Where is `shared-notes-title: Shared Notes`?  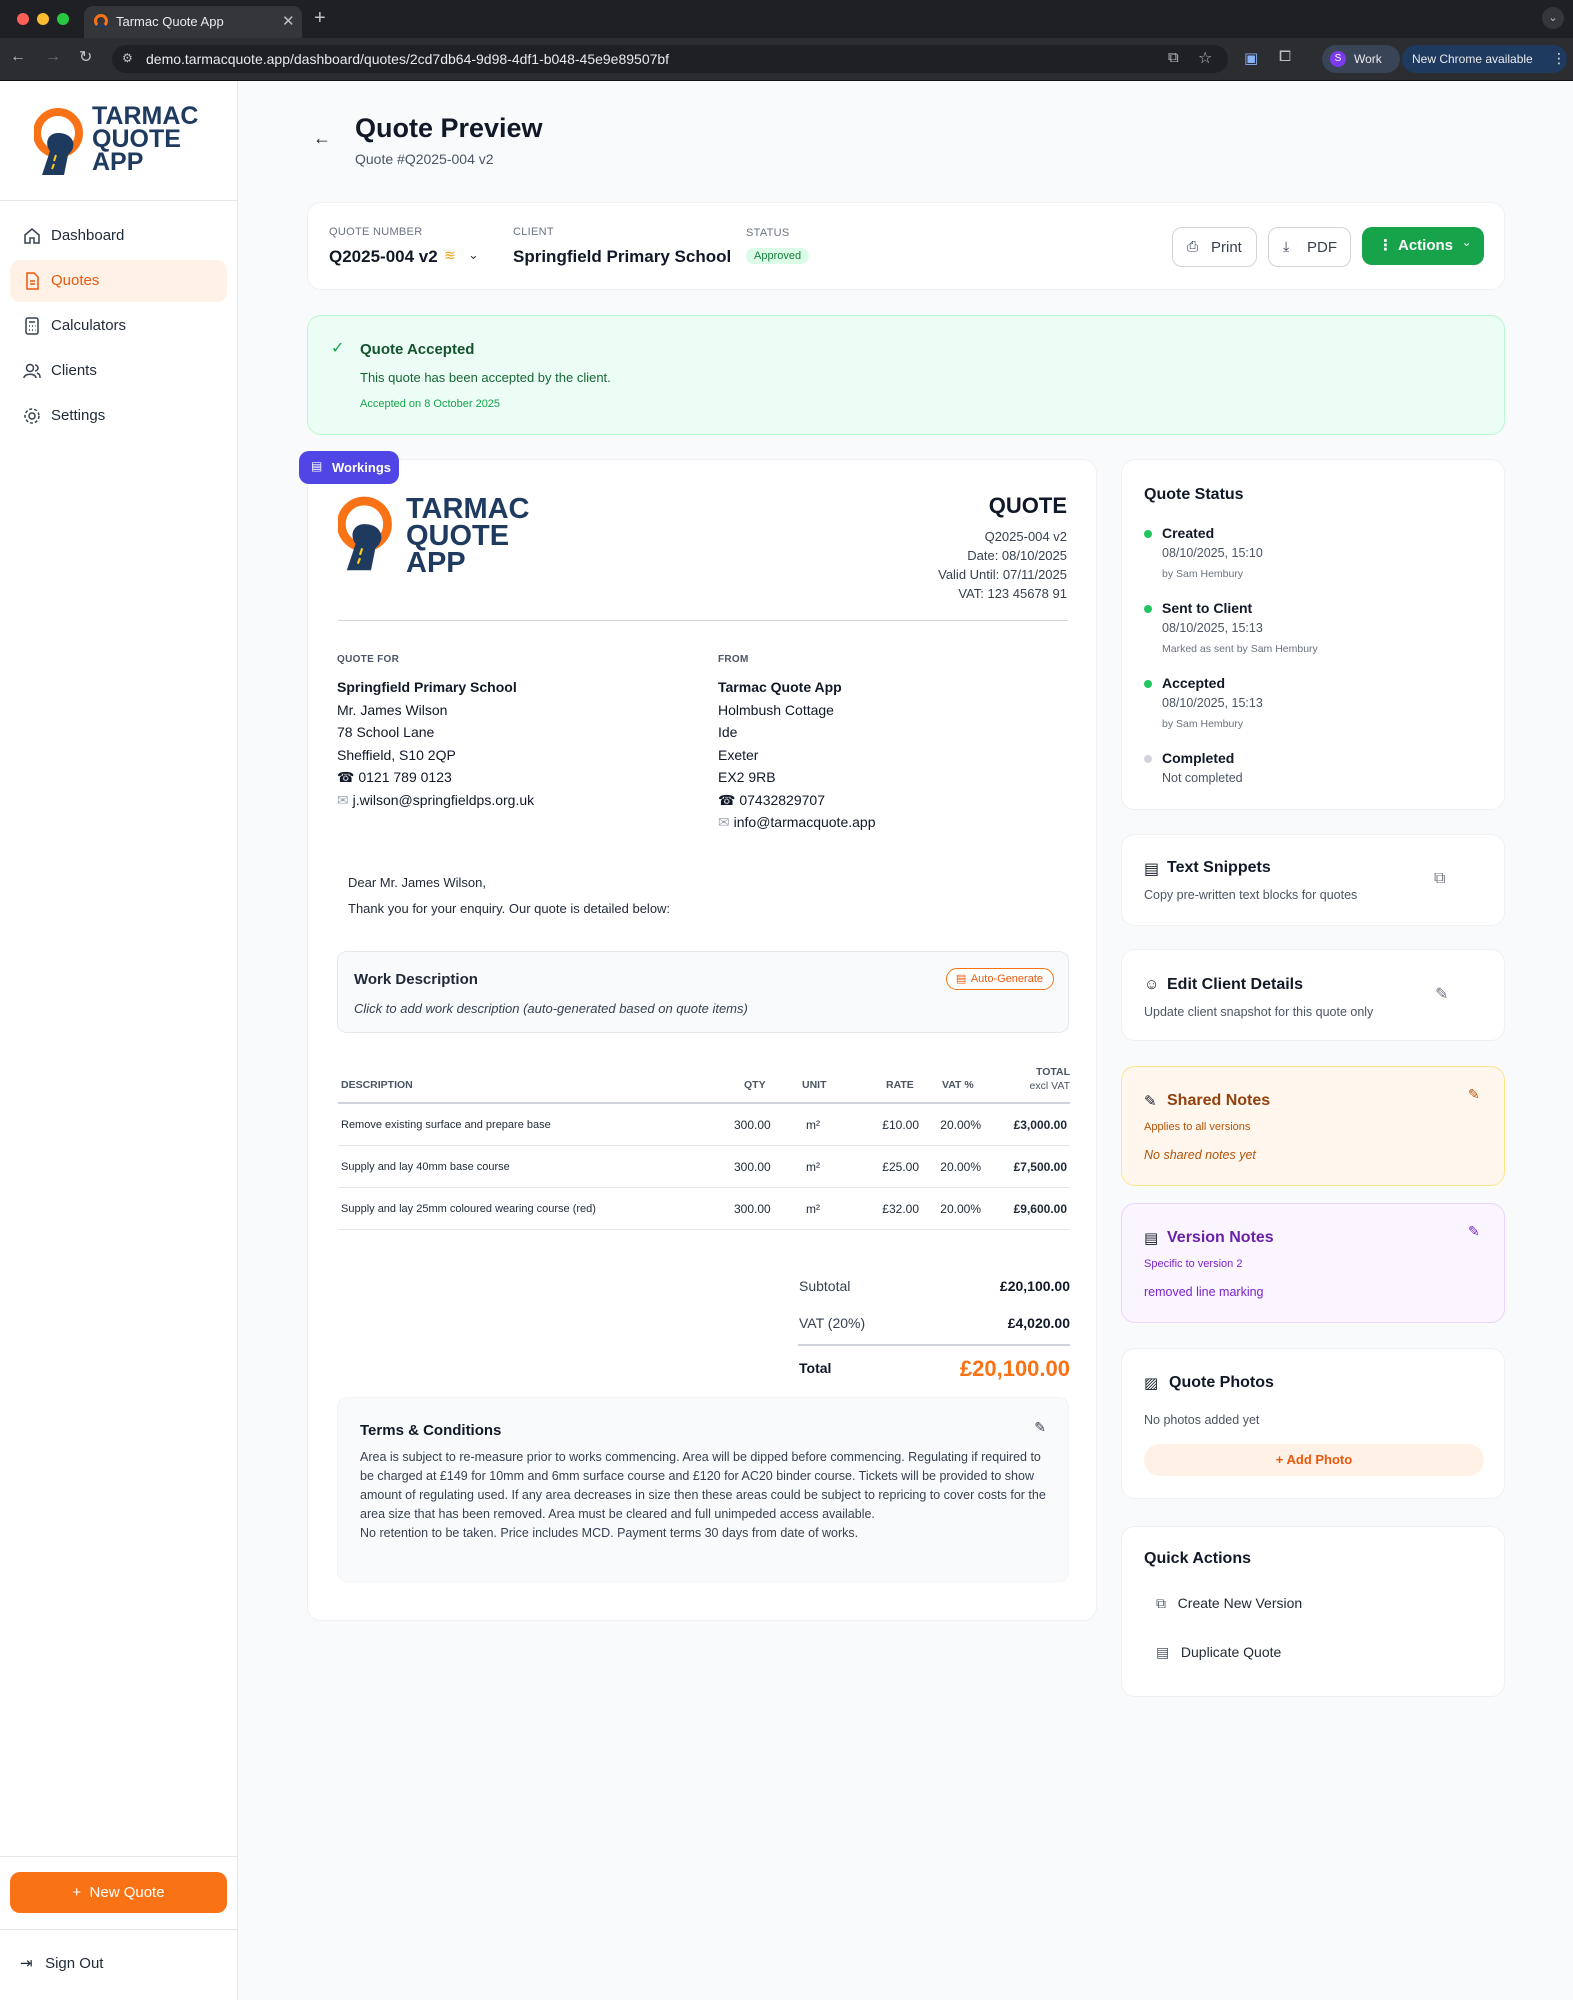 shared-notes-title: Shared Notes is located at coordinates (1219, 1100).